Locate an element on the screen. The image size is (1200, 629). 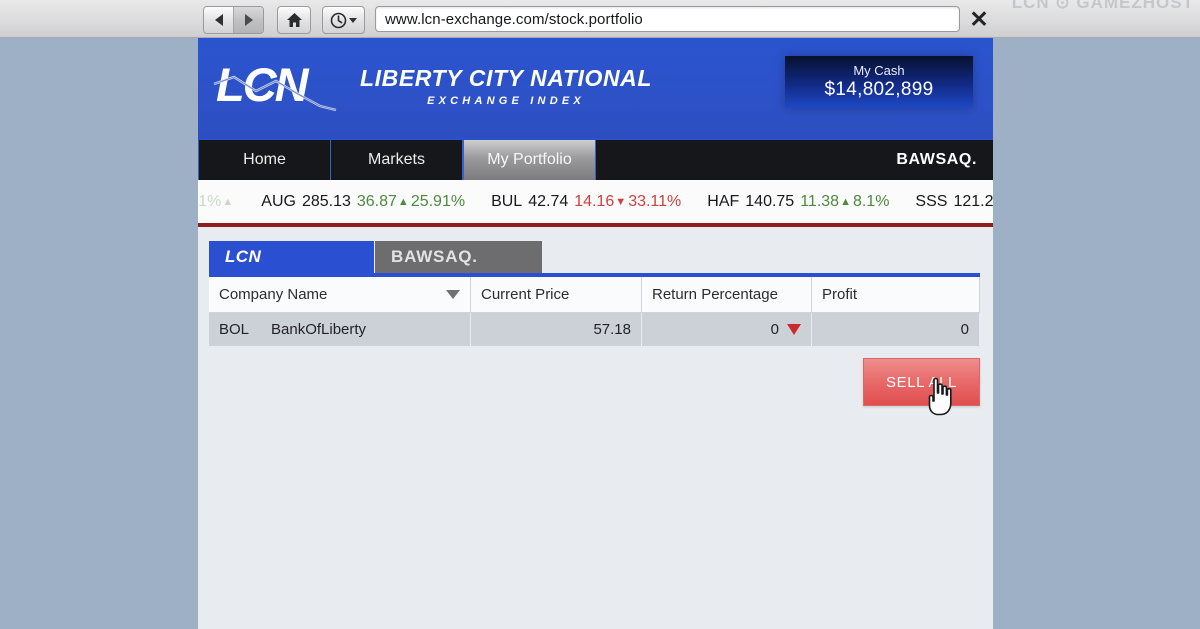
cell-company-label: BankOfLiberty is located at coordinates (319, 329).